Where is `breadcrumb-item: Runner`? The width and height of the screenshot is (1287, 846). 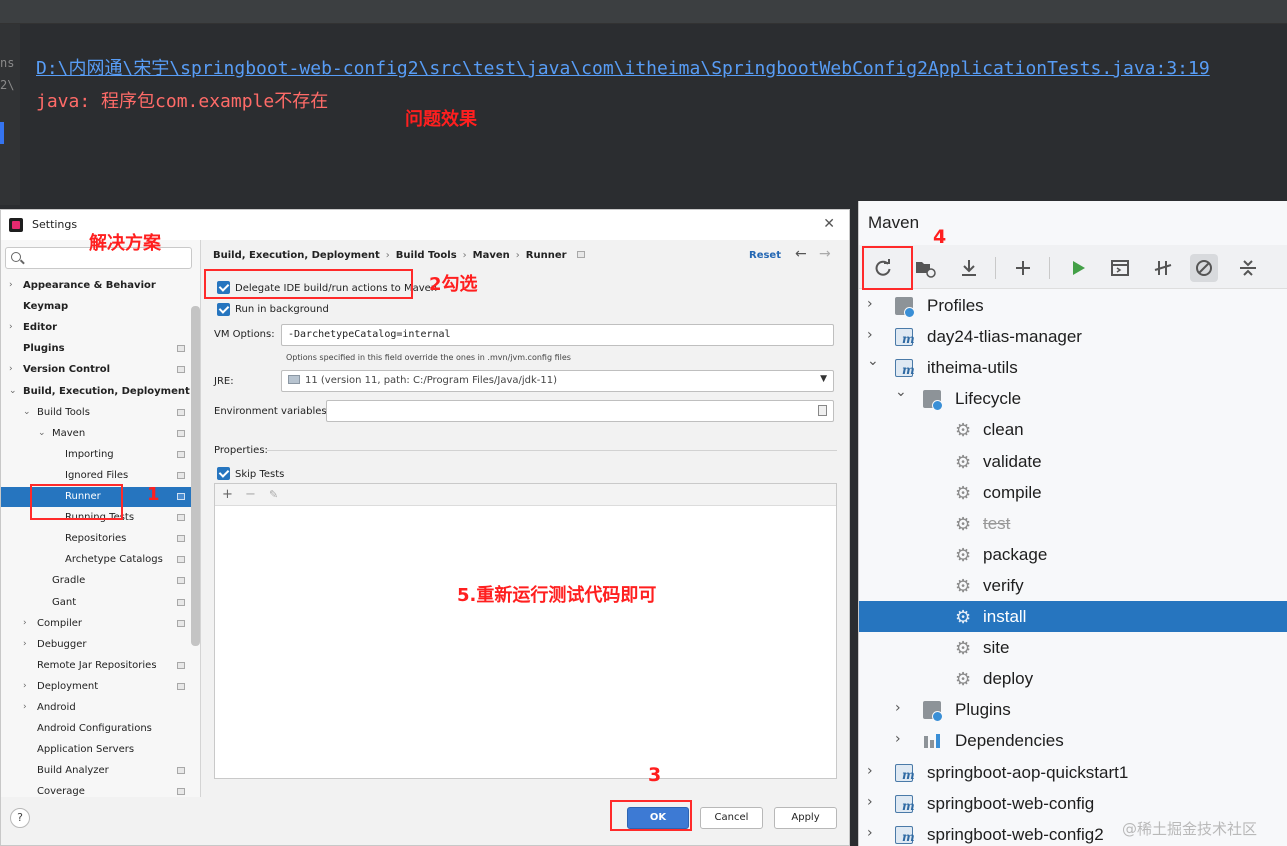 breadcrumb-item: Runner is located at coordinates (546, 255).